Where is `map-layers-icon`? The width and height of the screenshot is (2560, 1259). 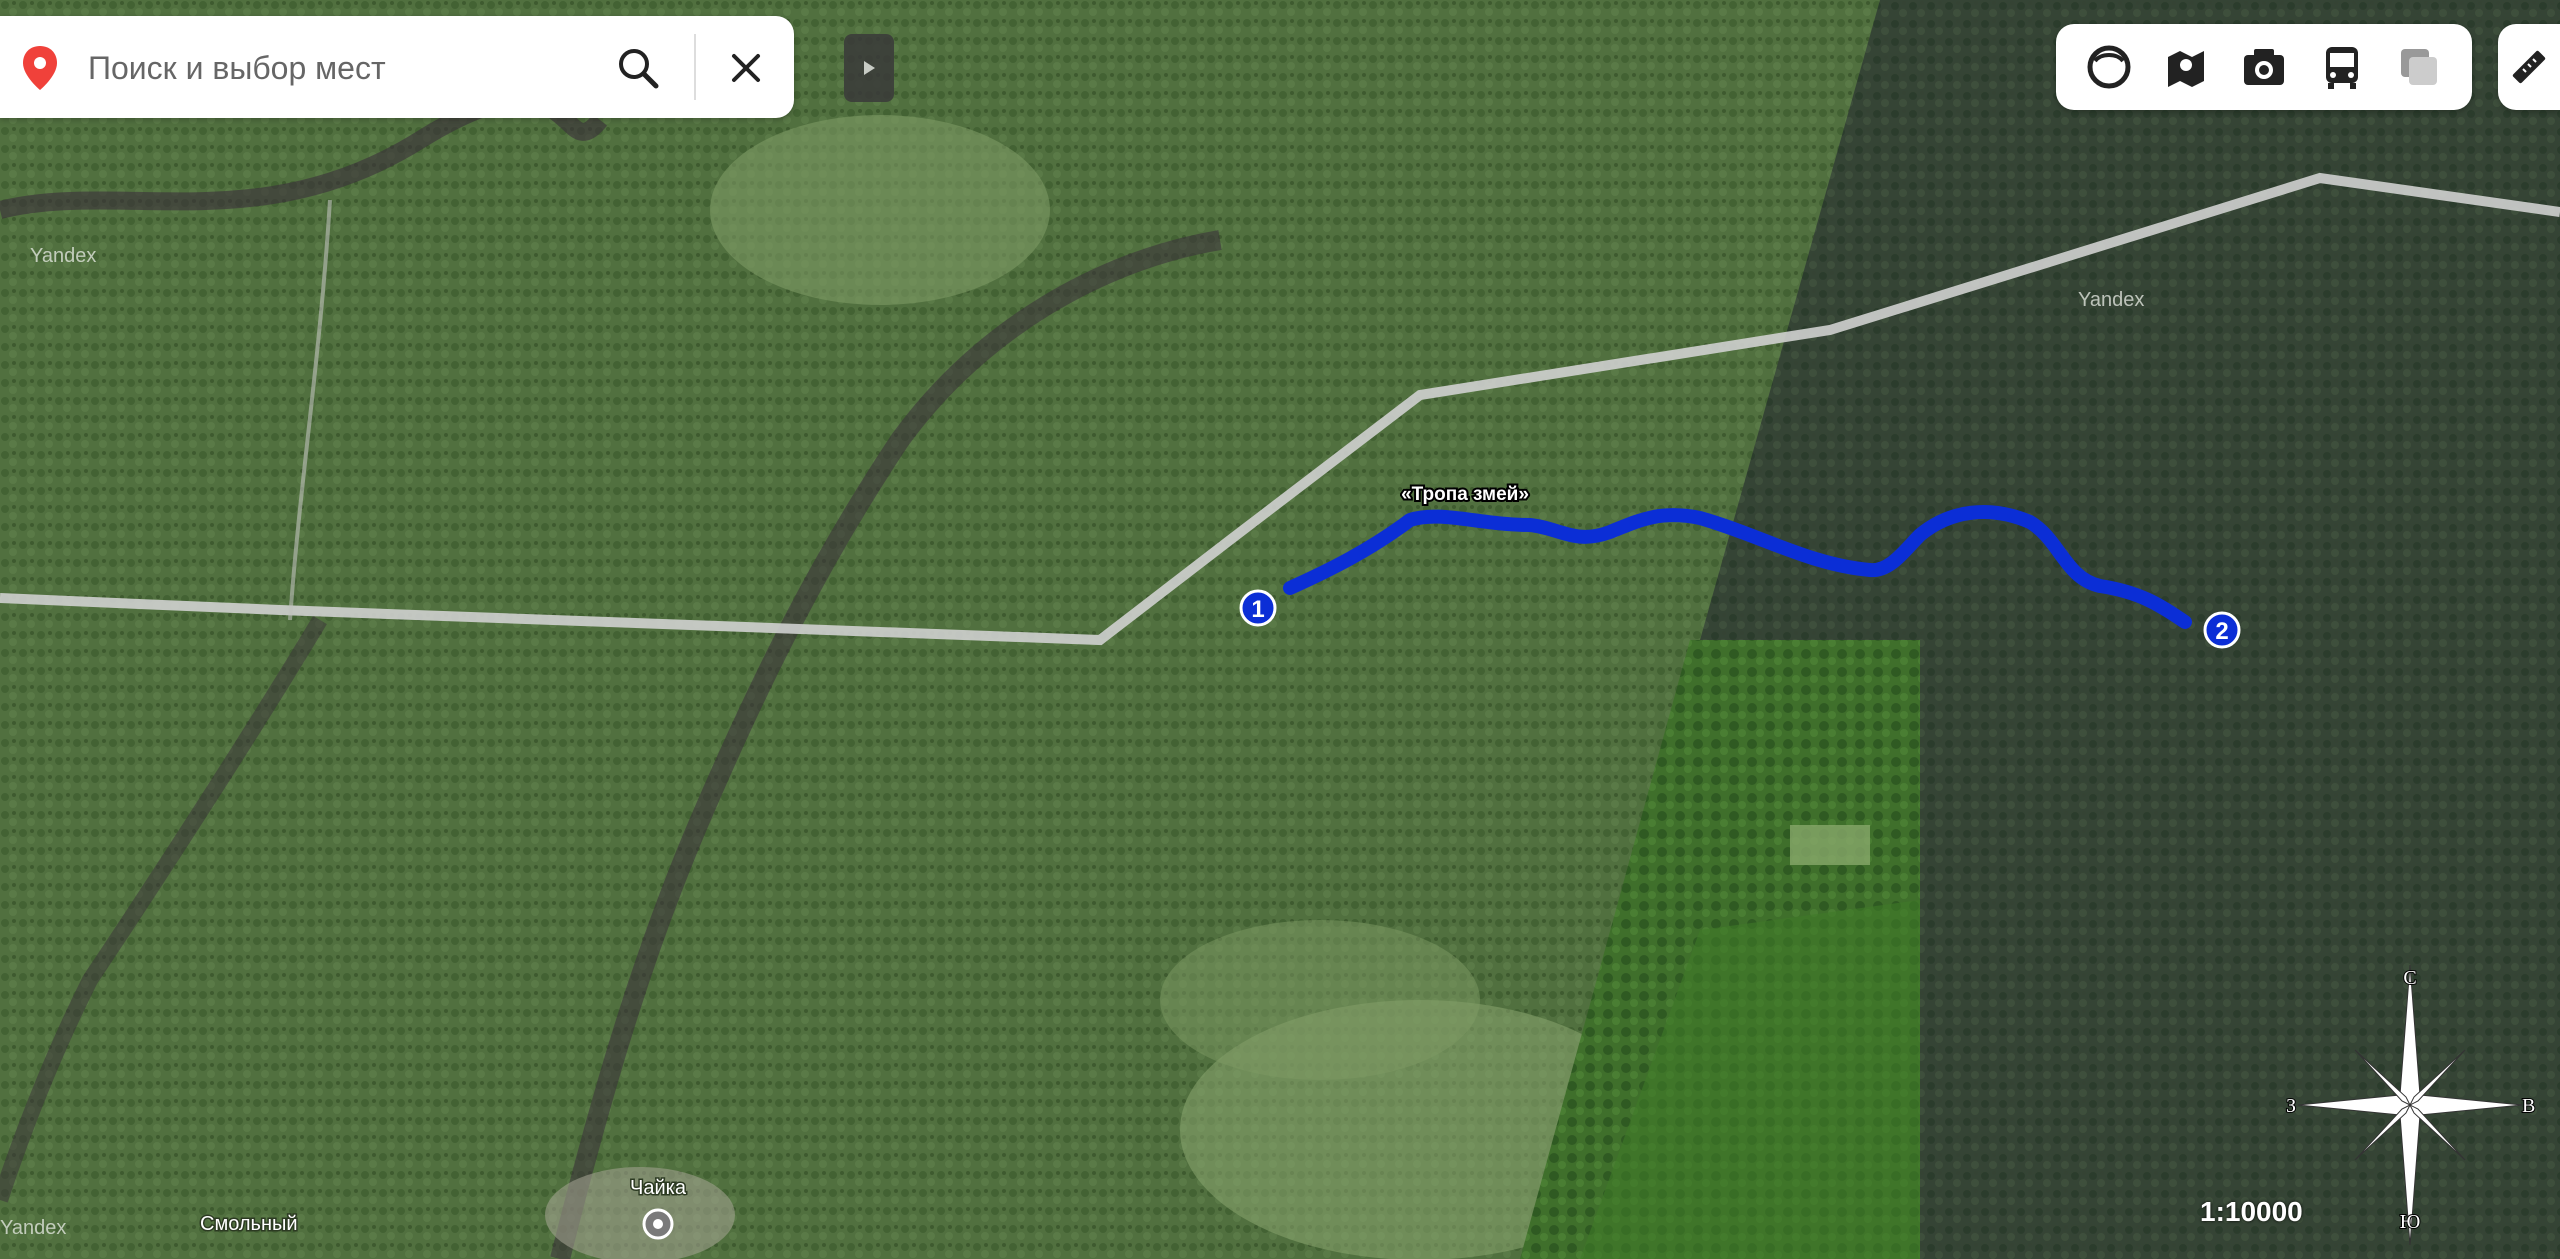 map-layers-icon is located at coordinates (2186, 69).